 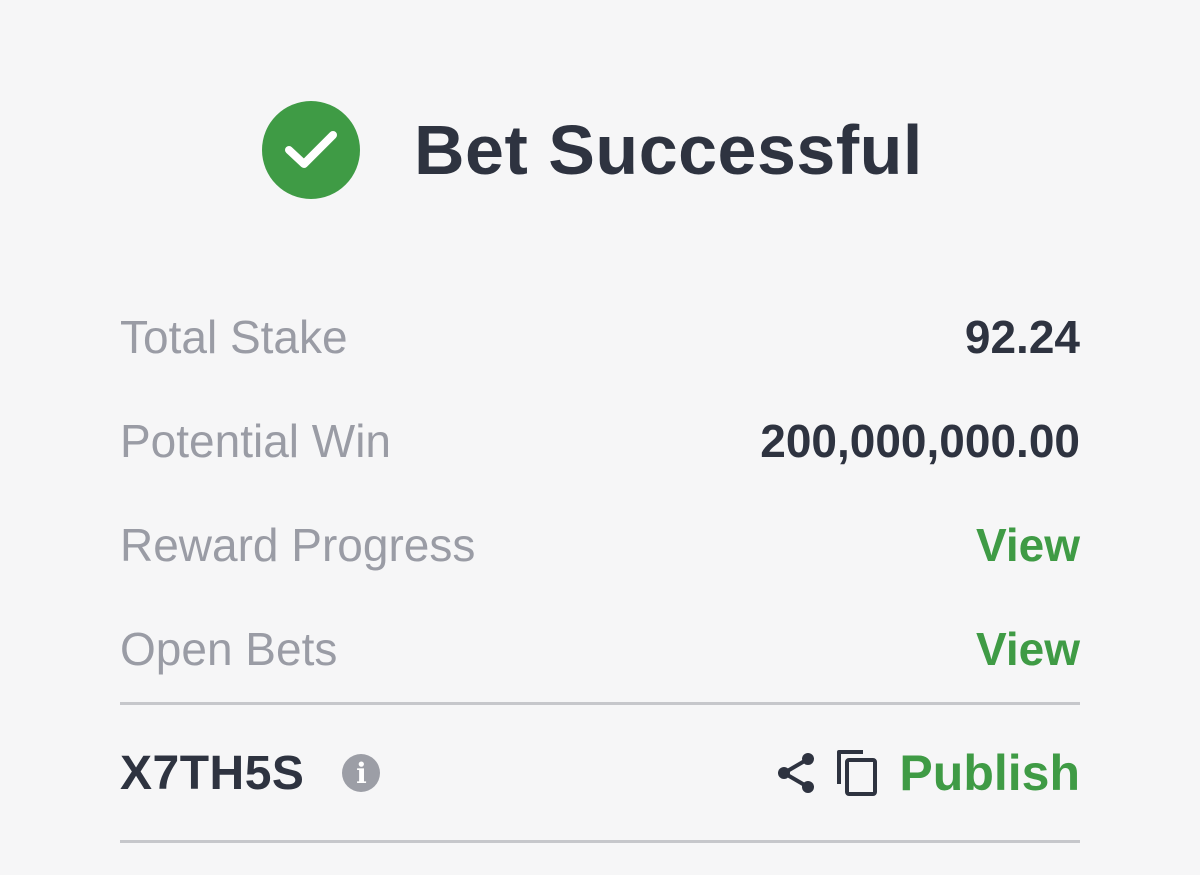 I want to click on check-circle-icon, so click(x=311, y=150).